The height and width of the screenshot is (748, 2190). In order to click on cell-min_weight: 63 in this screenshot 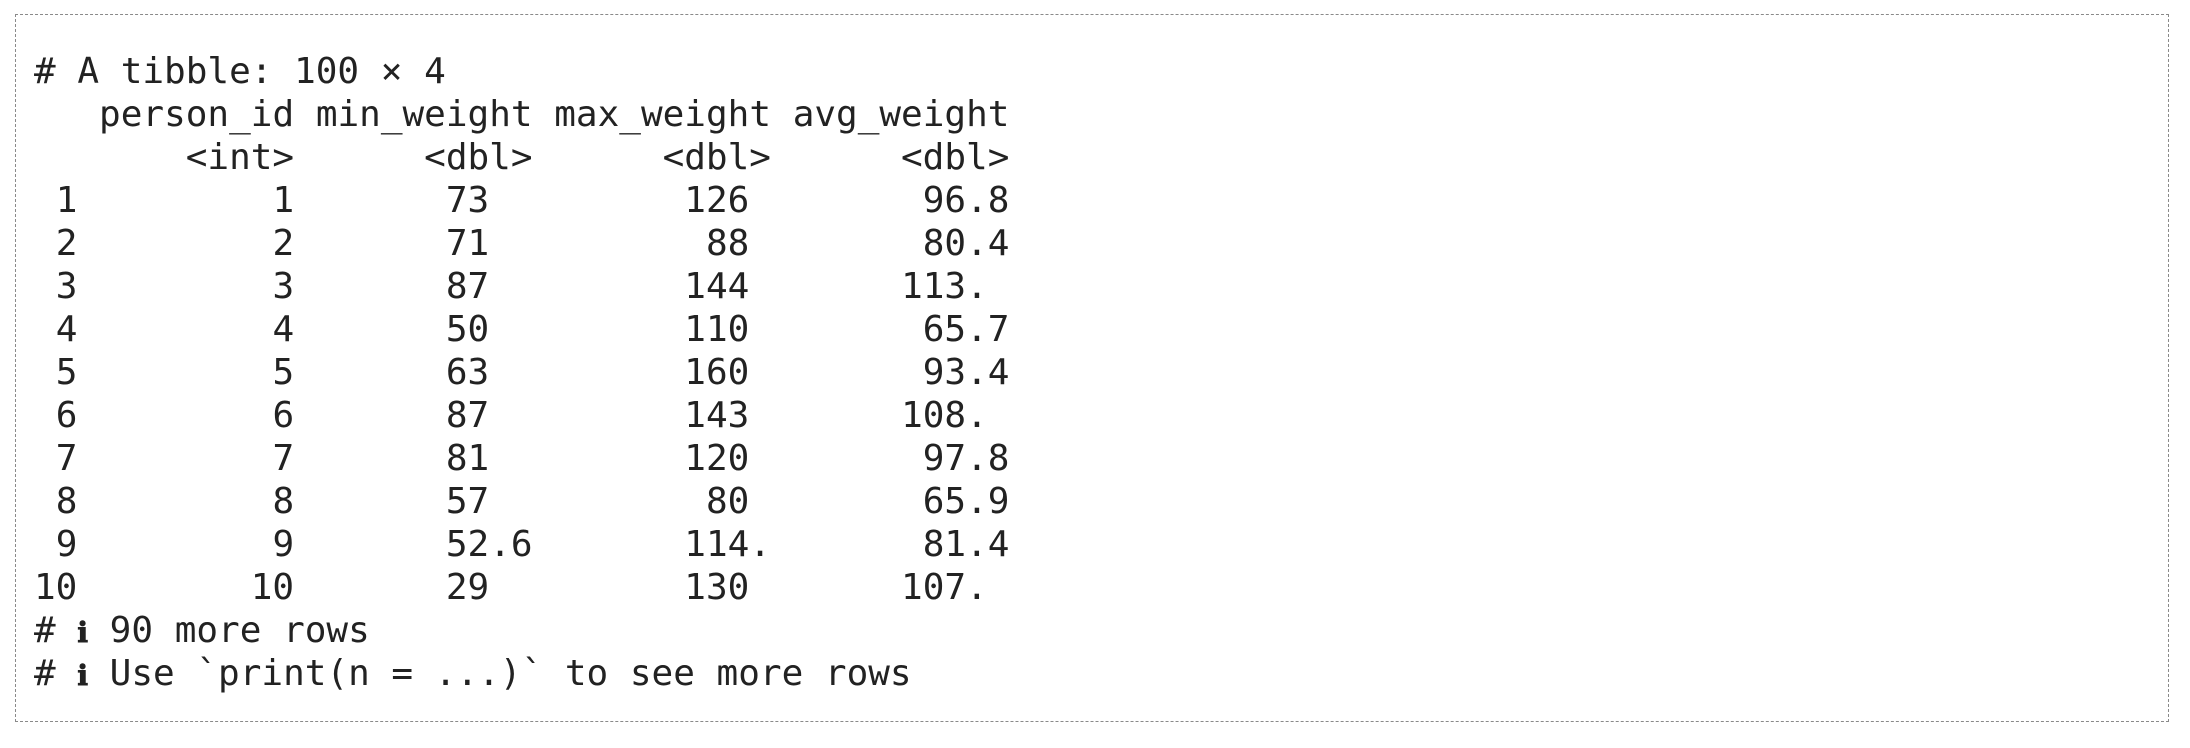, I will do `click(467, 372)`.